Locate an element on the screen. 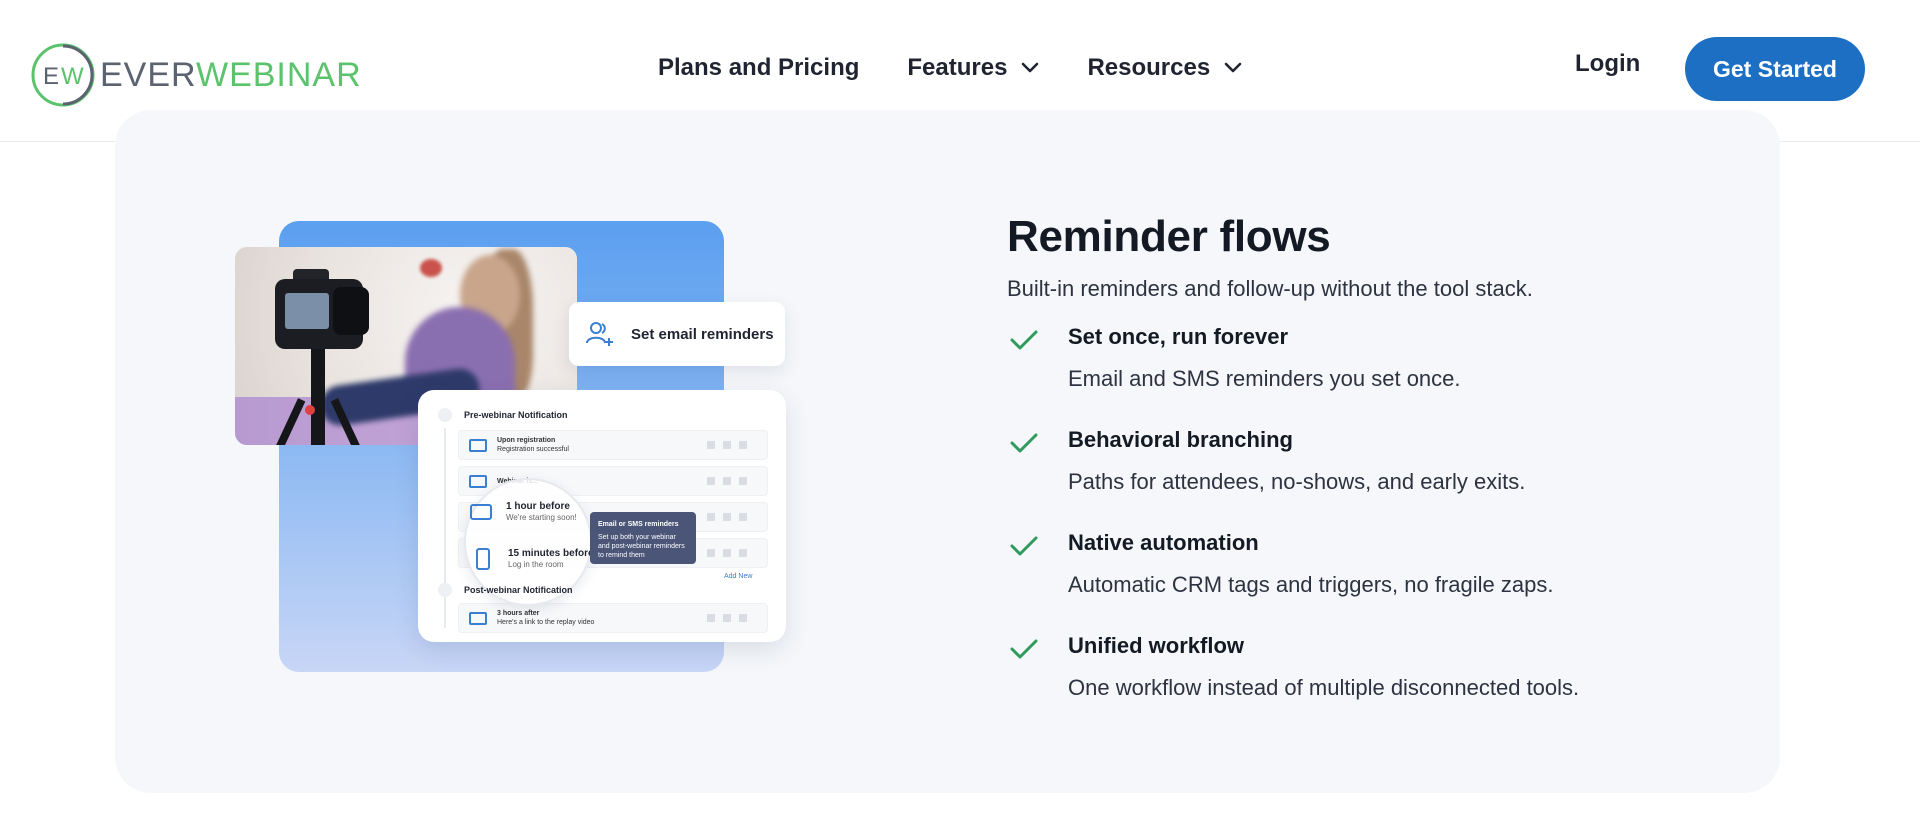  nav-resources: Resources is located at coordinates (1164, 68).